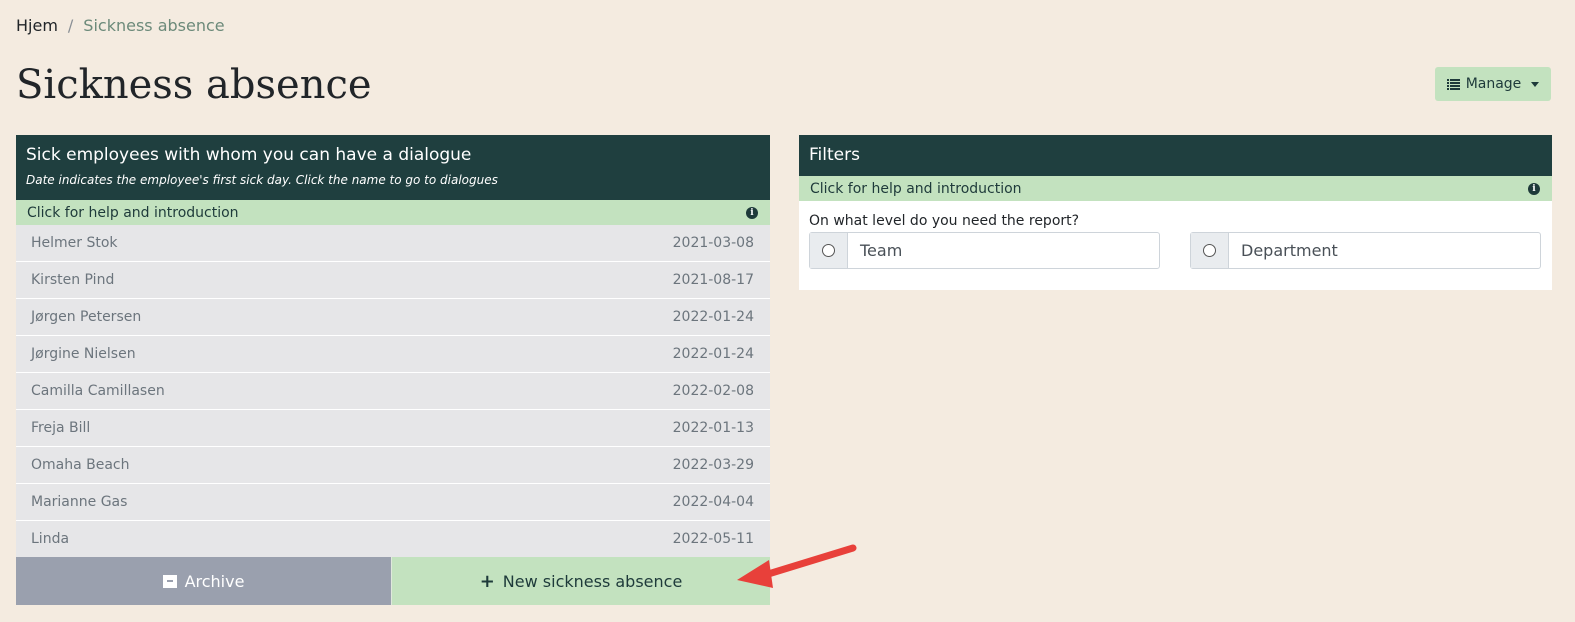 The image size is (1575, 622). I want to click on employee-name-link: Linda, so click(50, 539).